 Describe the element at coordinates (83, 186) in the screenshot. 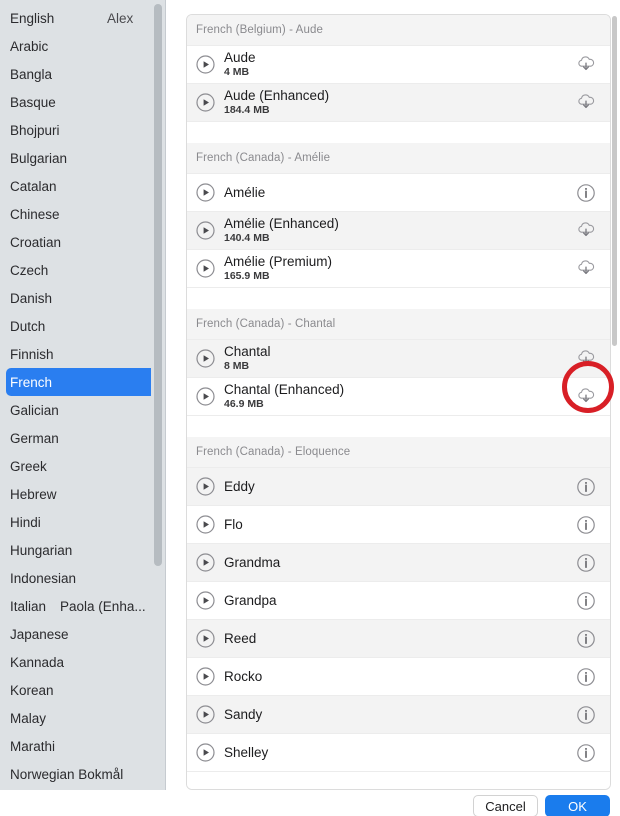

I see `sidebar-item-catalan: Catalan` at that location.